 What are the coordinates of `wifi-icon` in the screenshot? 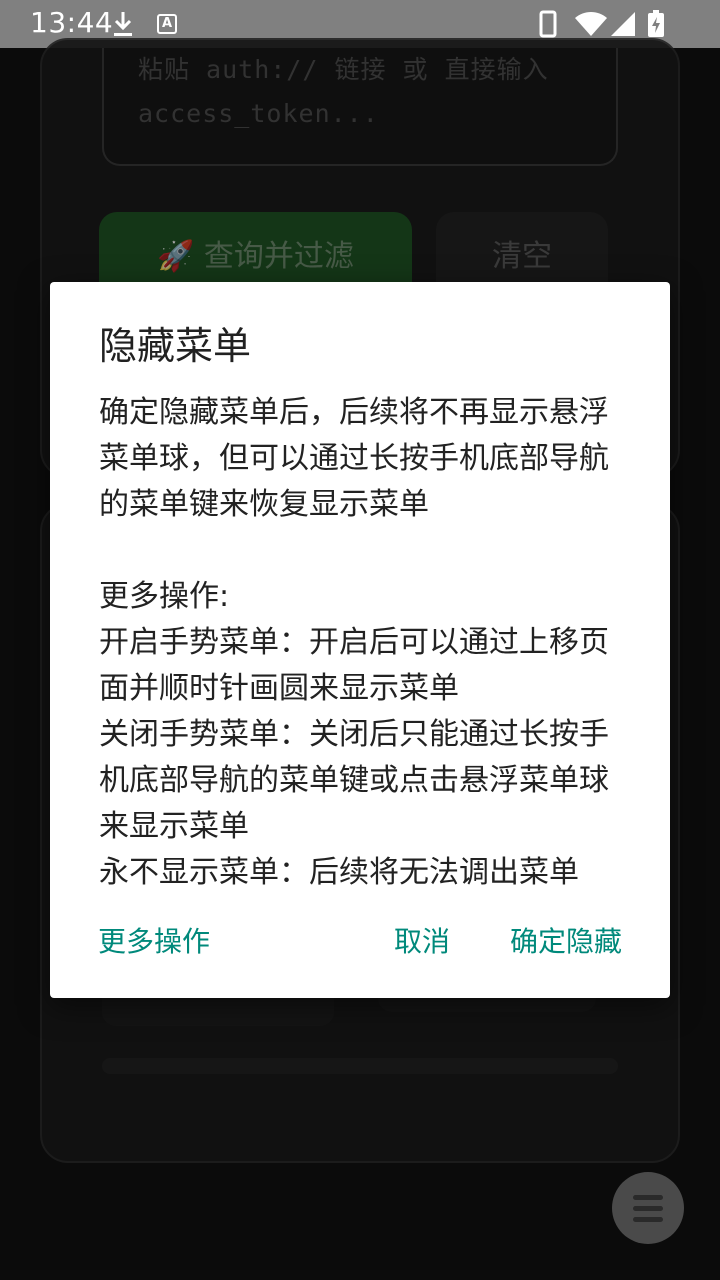 It's located at (591, 24).